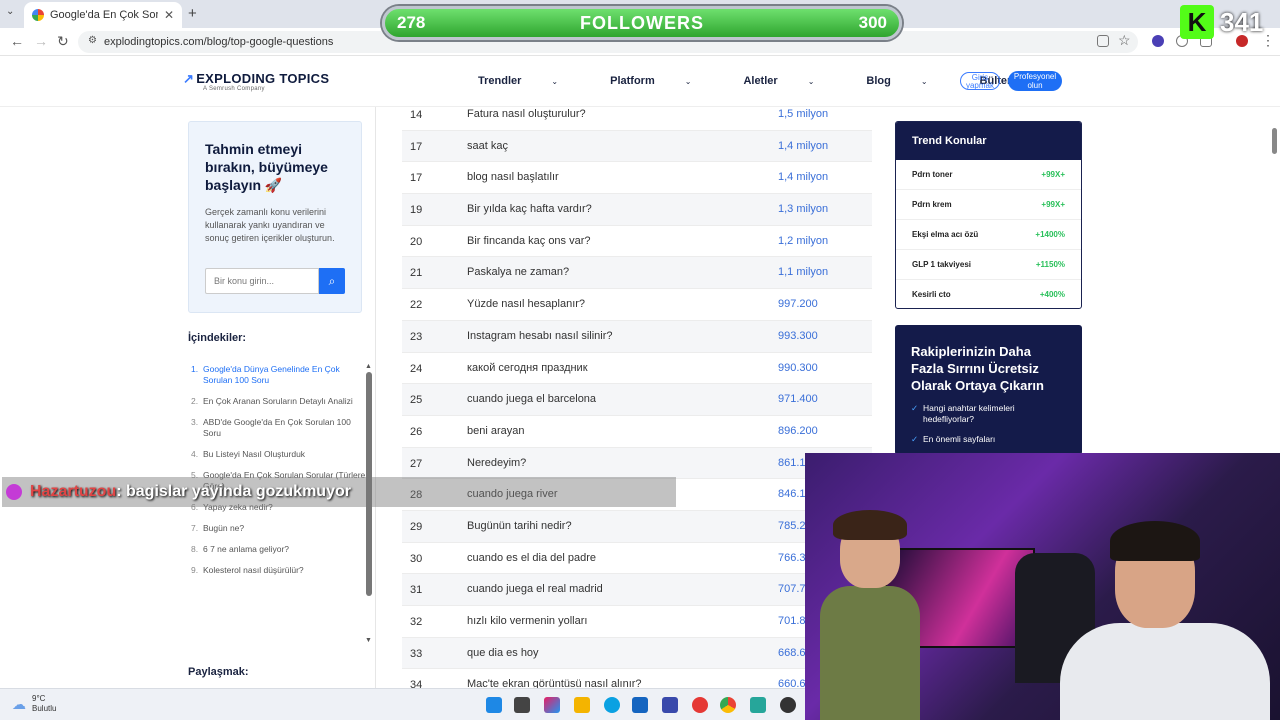 This screenshot has width=1280, height=720. Describe the element at coordinates (195, 454) in the screenshot. I see `toc-num: 4.` at that location.